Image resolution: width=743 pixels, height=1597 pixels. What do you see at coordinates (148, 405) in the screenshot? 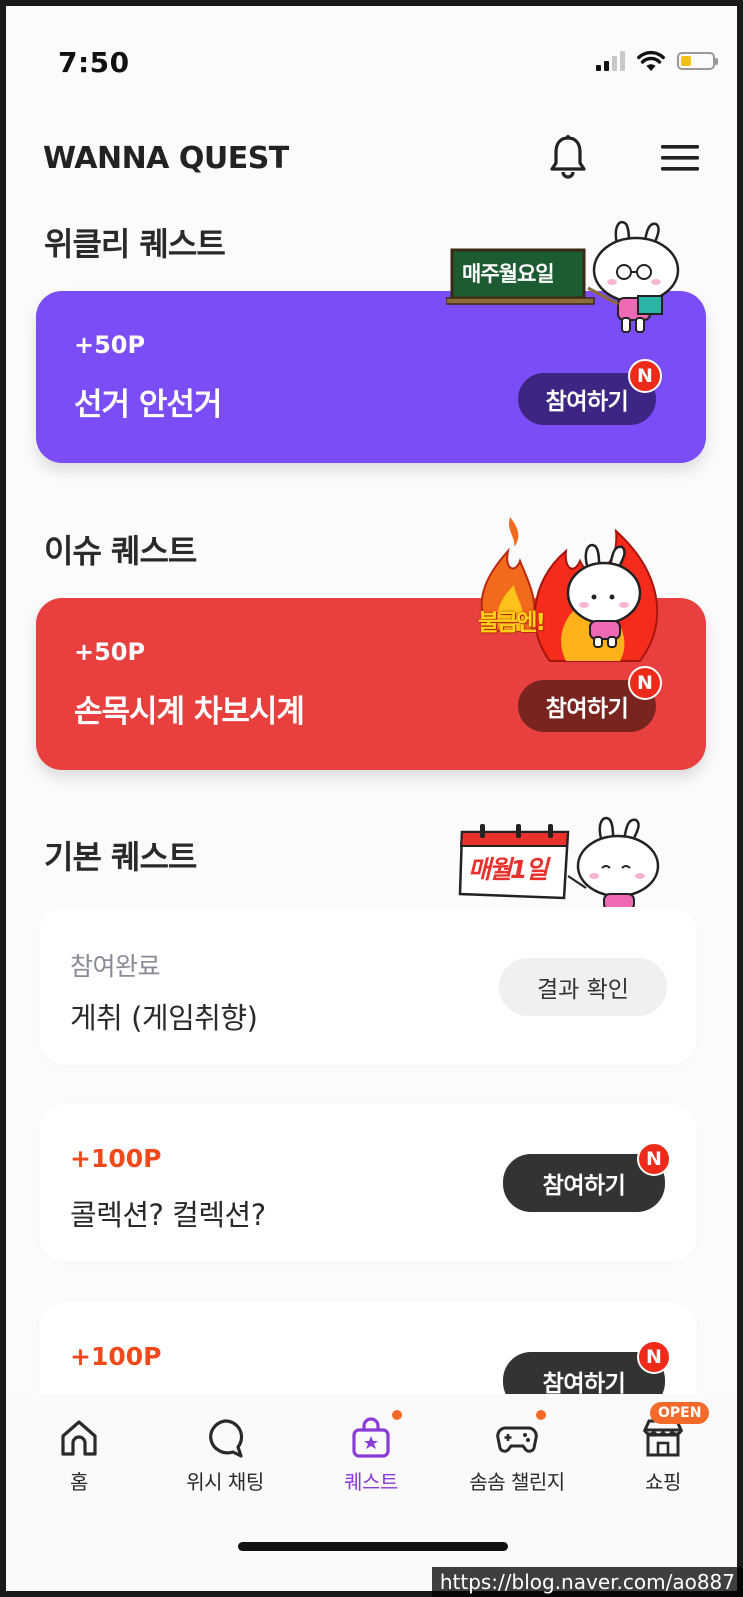
I see `quest-title: 선거 안선거` at bounding box center [148, 405].